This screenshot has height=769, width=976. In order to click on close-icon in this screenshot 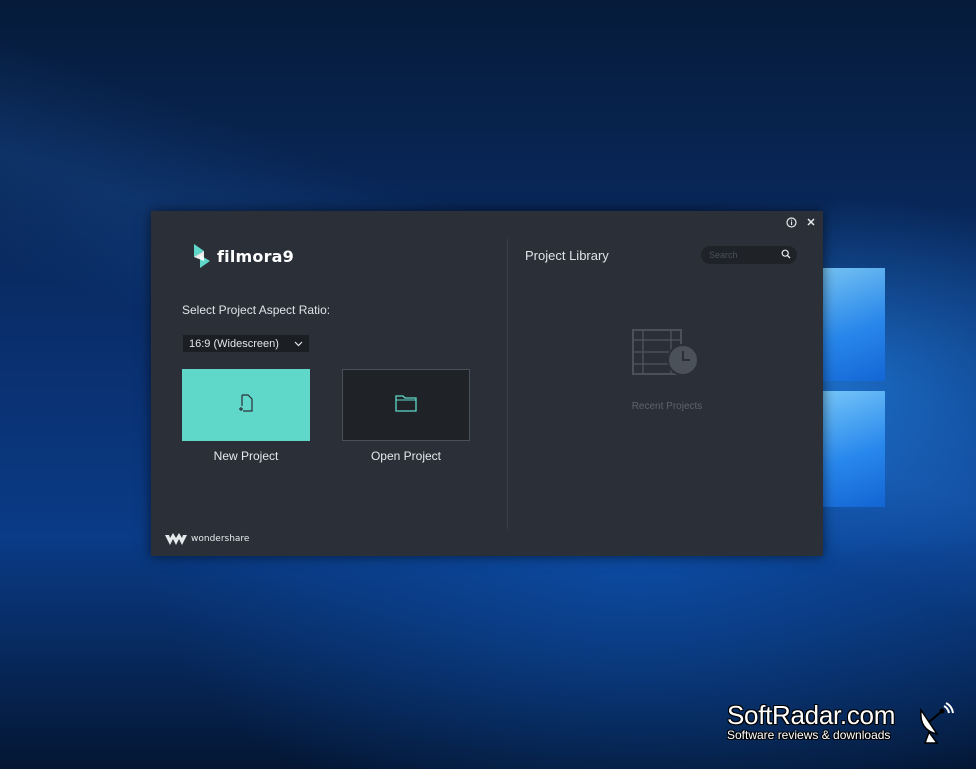, I will do `click(811, 222)`.